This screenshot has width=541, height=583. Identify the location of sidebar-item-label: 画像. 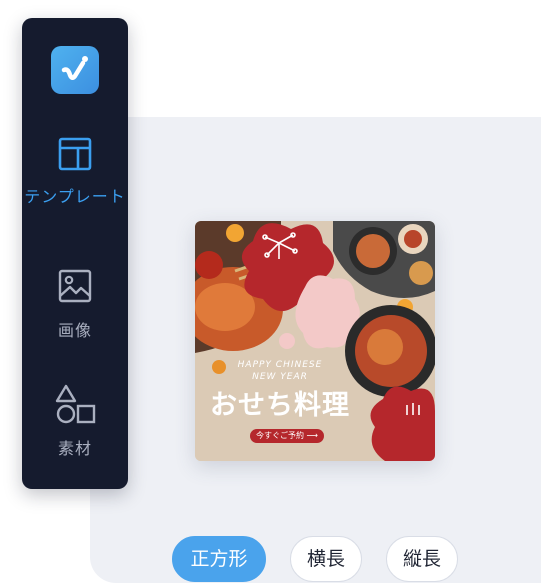
(74, 330).